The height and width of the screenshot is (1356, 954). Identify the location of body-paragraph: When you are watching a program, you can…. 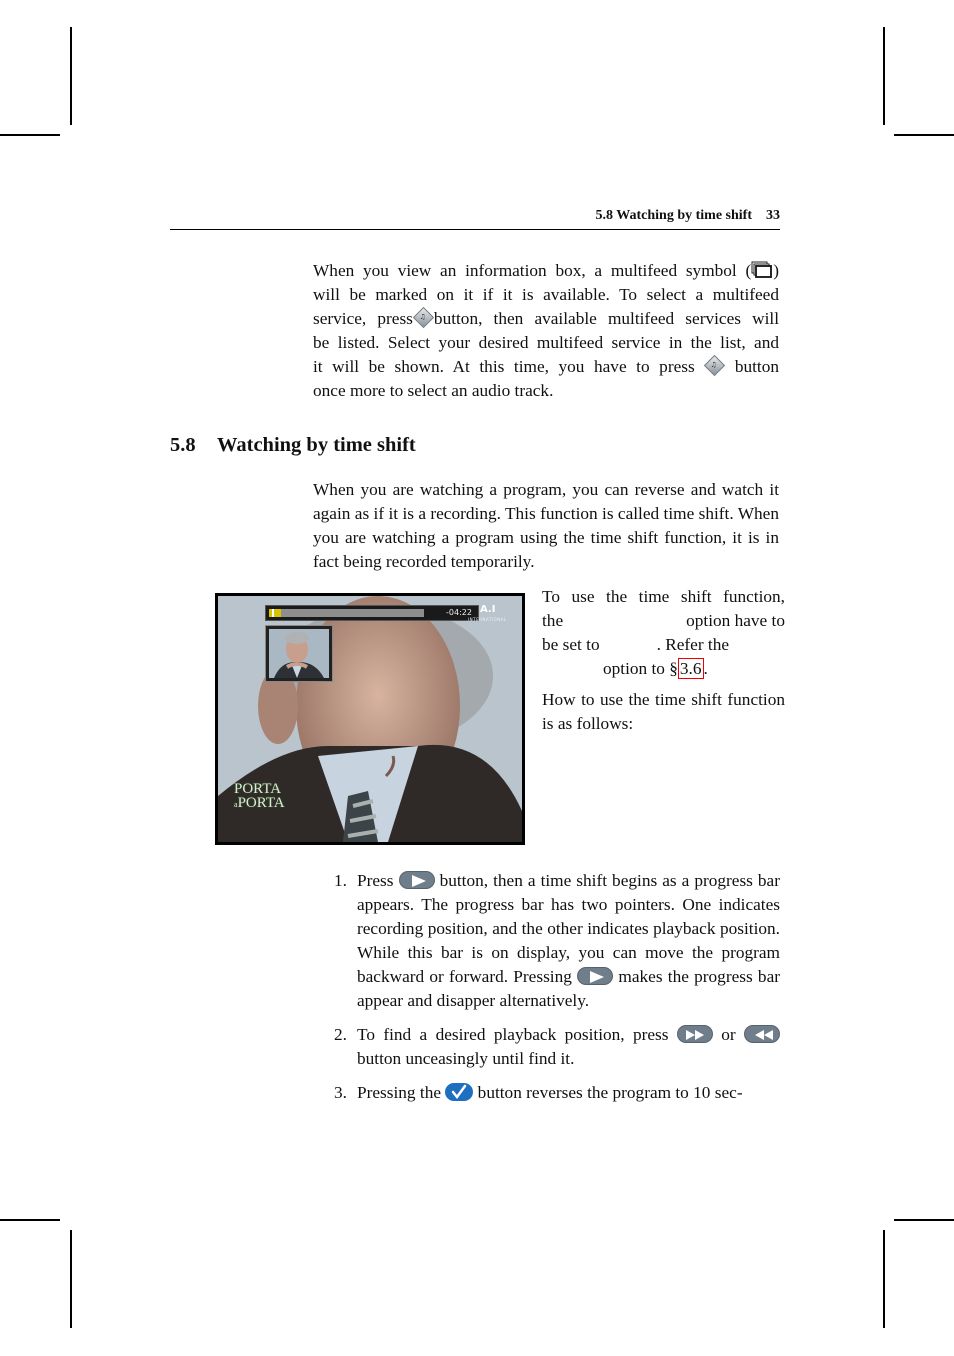
(546, 525).